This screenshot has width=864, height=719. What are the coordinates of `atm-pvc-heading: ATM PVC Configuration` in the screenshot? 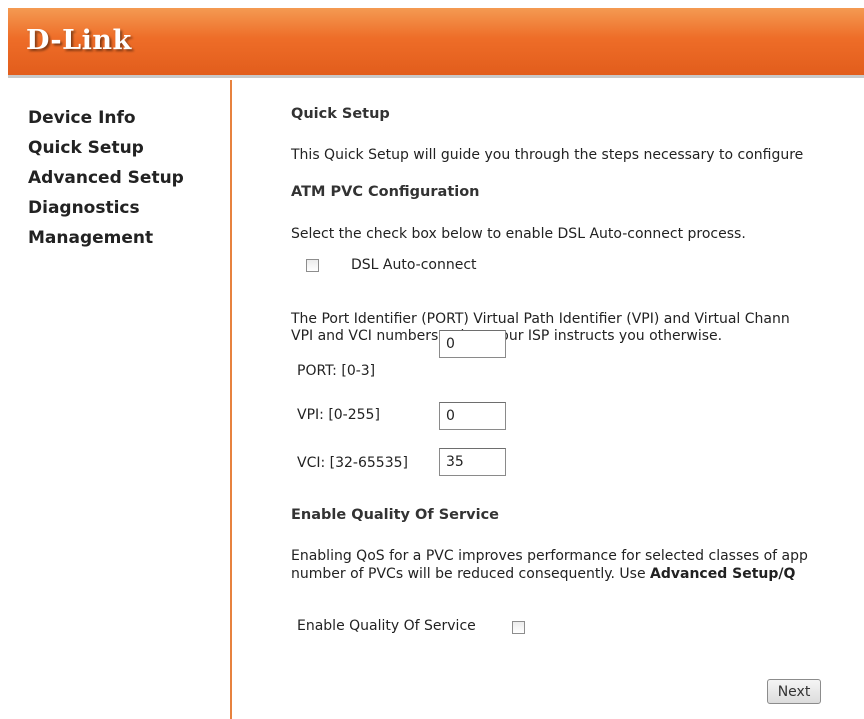 It's located at (385, 192).